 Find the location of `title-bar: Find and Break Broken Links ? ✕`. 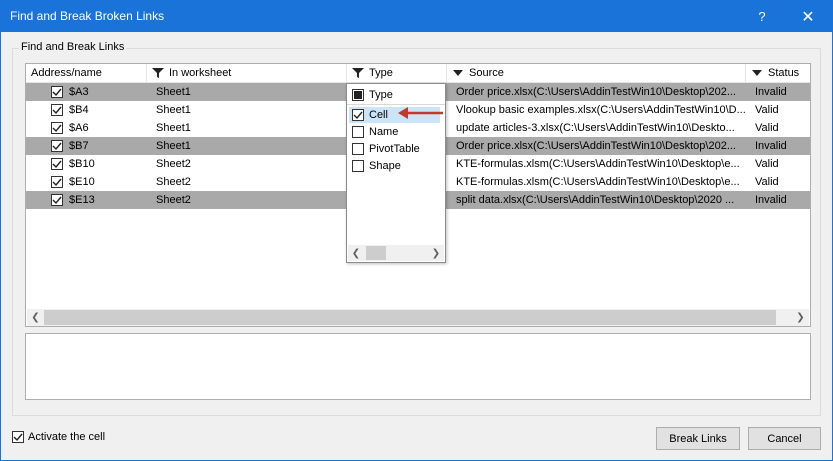

title-bar: Find and Break Broken Links ? ✕ is located at coordinates (416, 16).